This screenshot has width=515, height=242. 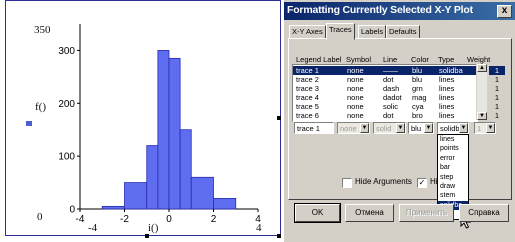 I want to click on ok-button: OK, so click(x=317, y=213).